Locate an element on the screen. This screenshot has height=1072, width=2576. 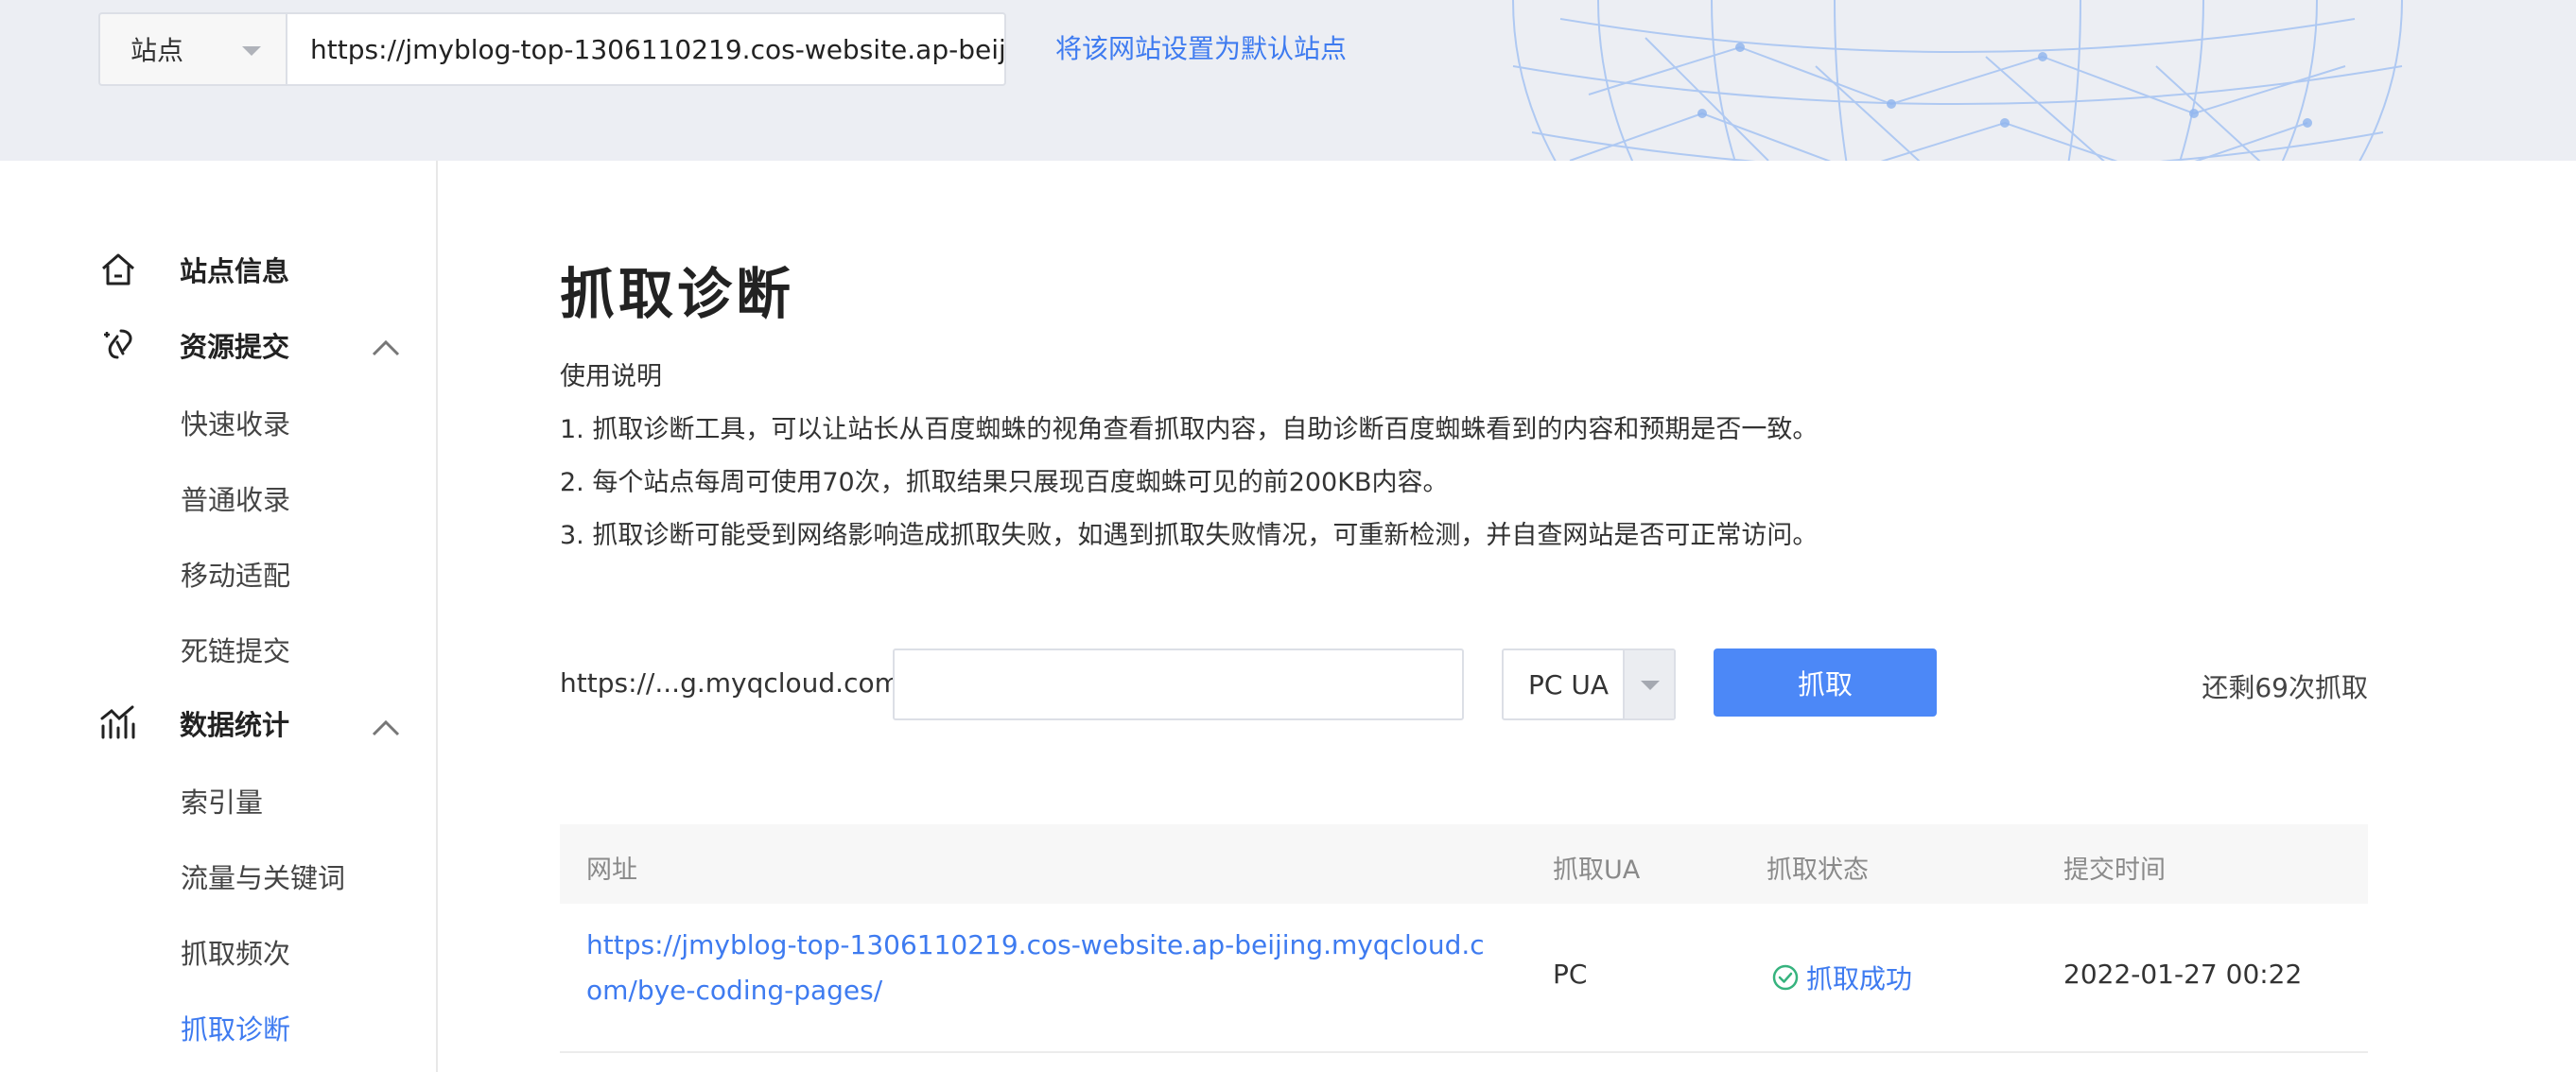
sidebar-item-traffic-keywords: 流量与关键词 is located at coordinates (263, 876).